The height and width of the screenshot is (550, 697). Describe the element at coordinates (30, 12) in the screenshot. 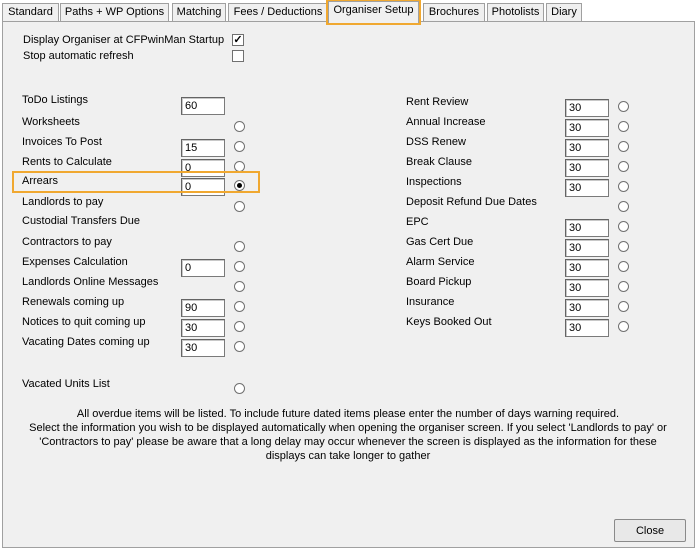

I see `tab-standard: Standard` at that location.